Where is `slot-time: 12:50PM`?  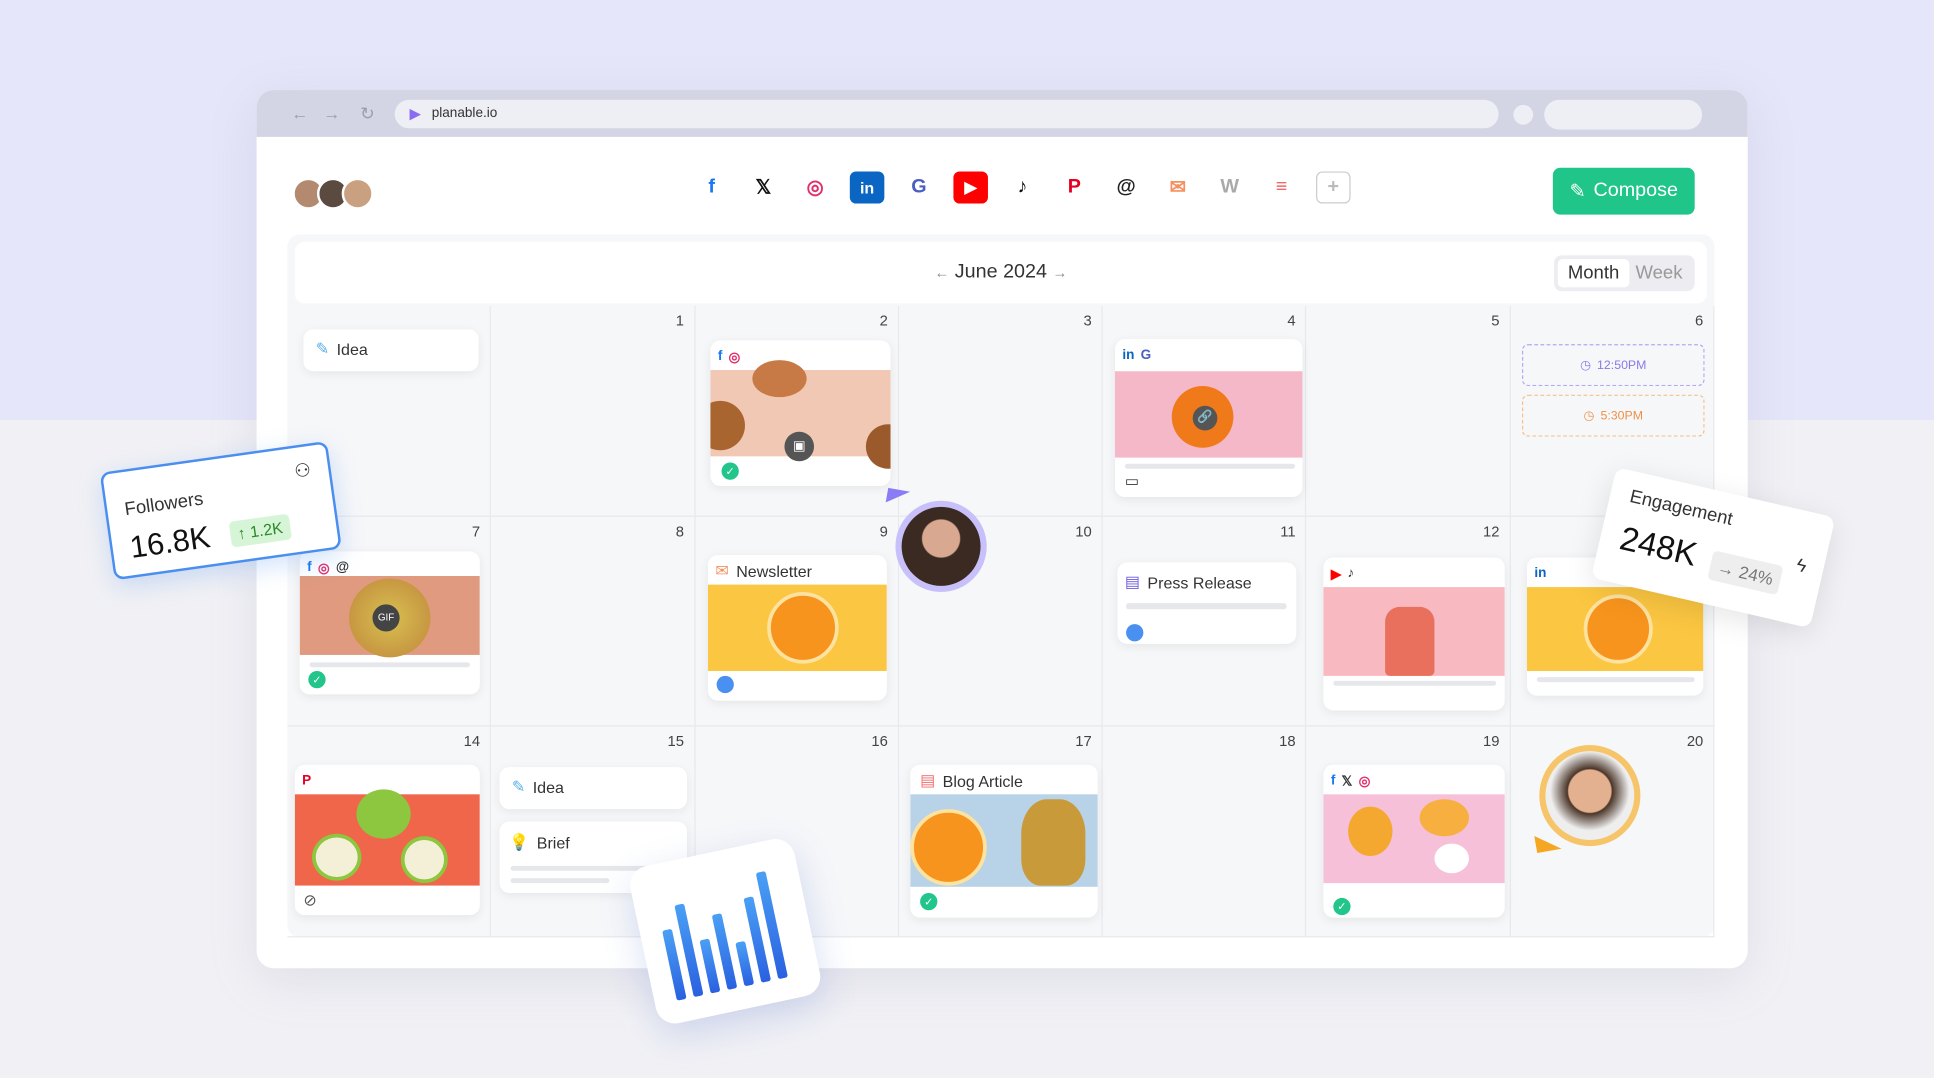 slot-time: 12:50PM is located at coordinates (1622, 365).